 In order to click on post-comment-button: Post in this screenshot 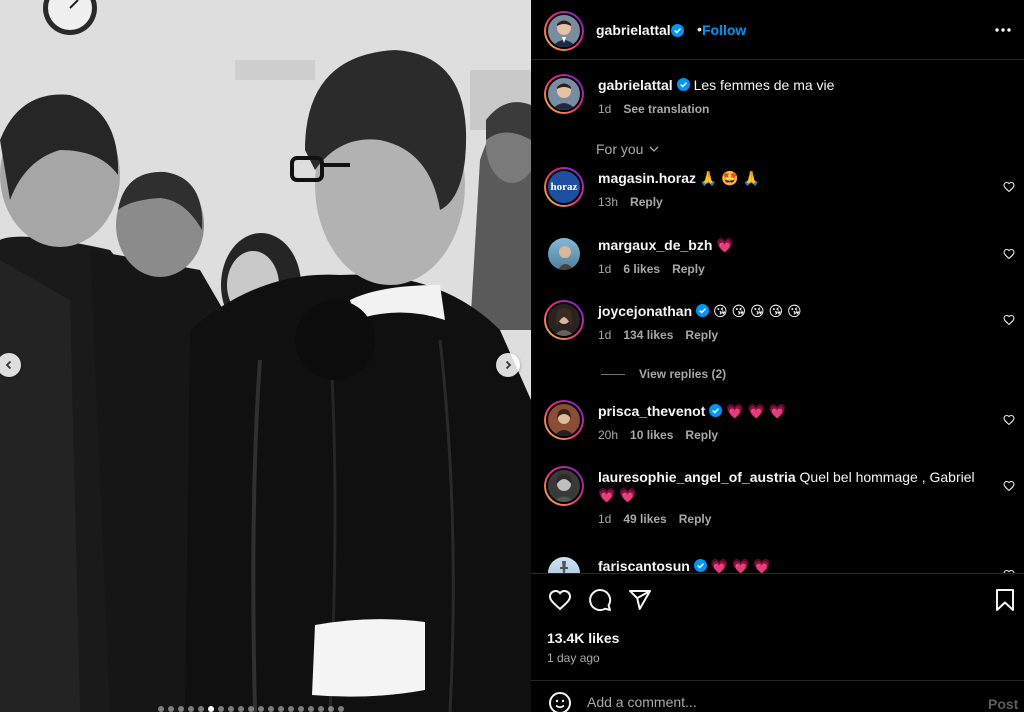, I will do `click(1003, 704)`.